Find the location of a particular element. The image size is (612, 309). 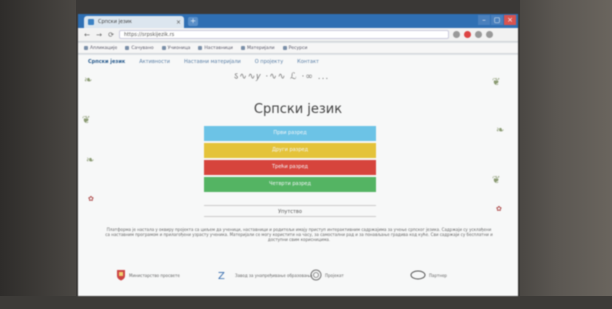

star-icon is located at coordinates (456, 34).